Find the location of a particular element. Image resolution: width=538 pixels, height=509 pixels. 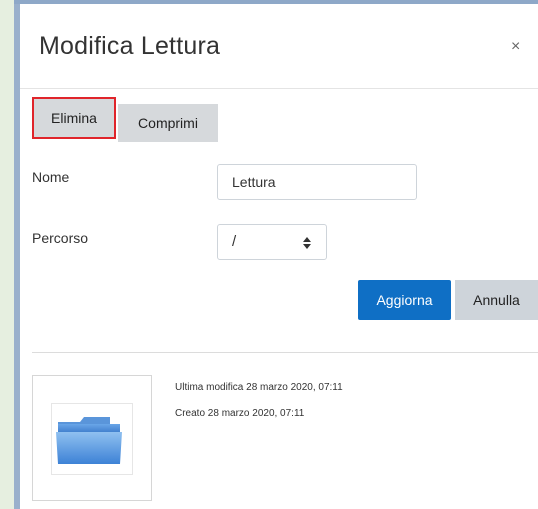

delete-button: Elimina is located at coordinates (74, 118).